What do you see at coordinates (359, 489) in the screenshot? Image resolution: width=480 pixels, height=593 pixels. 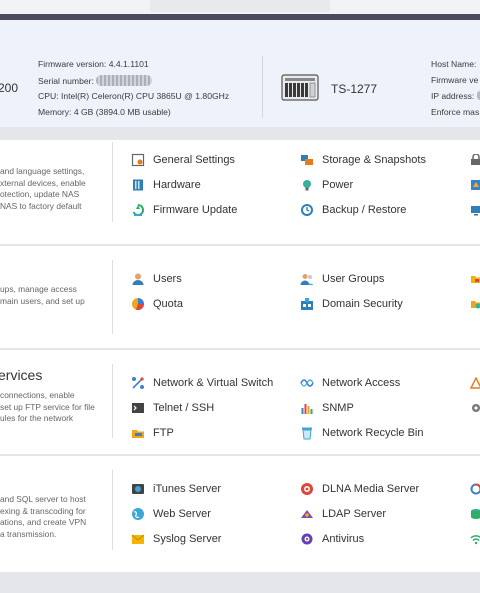 I see `dlna-media-server-link: DLNA Media Server` at bounding box center [359, 489].